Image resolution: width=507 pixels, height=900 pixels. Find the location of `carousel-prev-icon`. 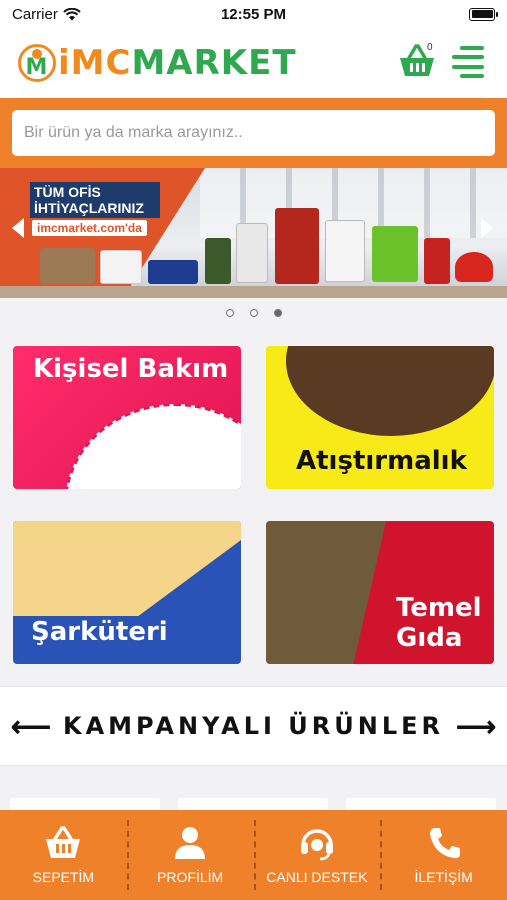

carousel-prev-icon is located at coordinates (18, 228).